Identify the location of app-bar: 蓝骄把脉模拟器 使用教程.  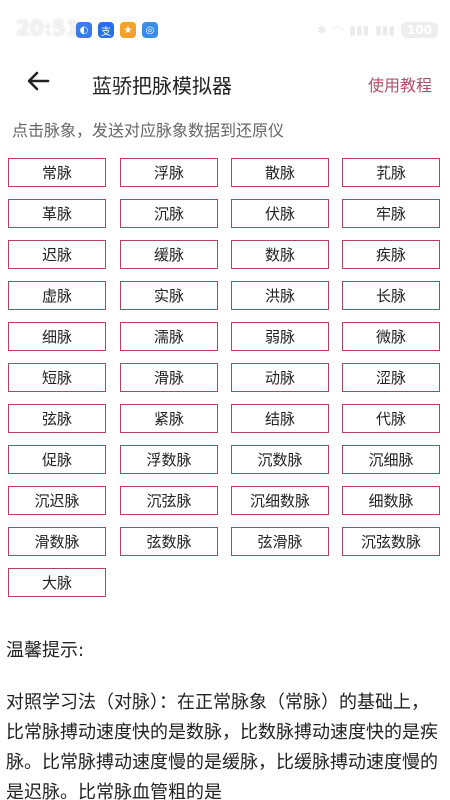
(225, 84).